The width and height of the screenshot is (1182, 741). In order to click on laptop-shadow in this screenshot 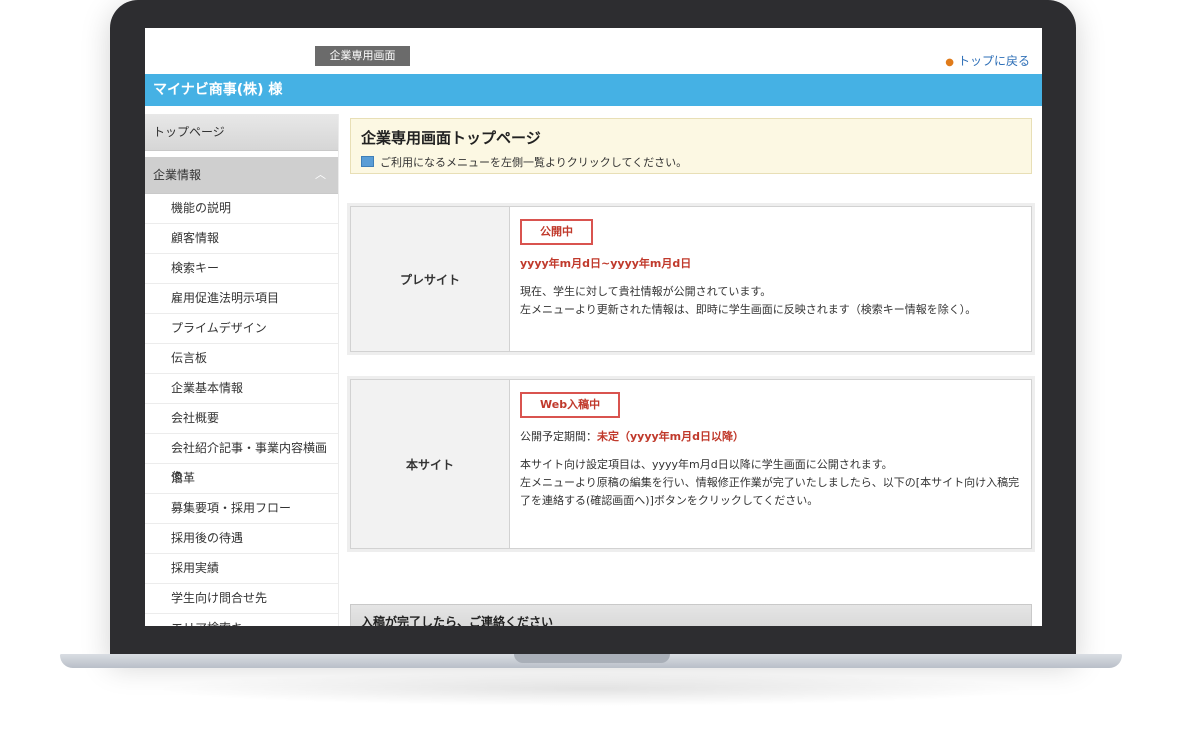, I will do `click(591, 689)`.